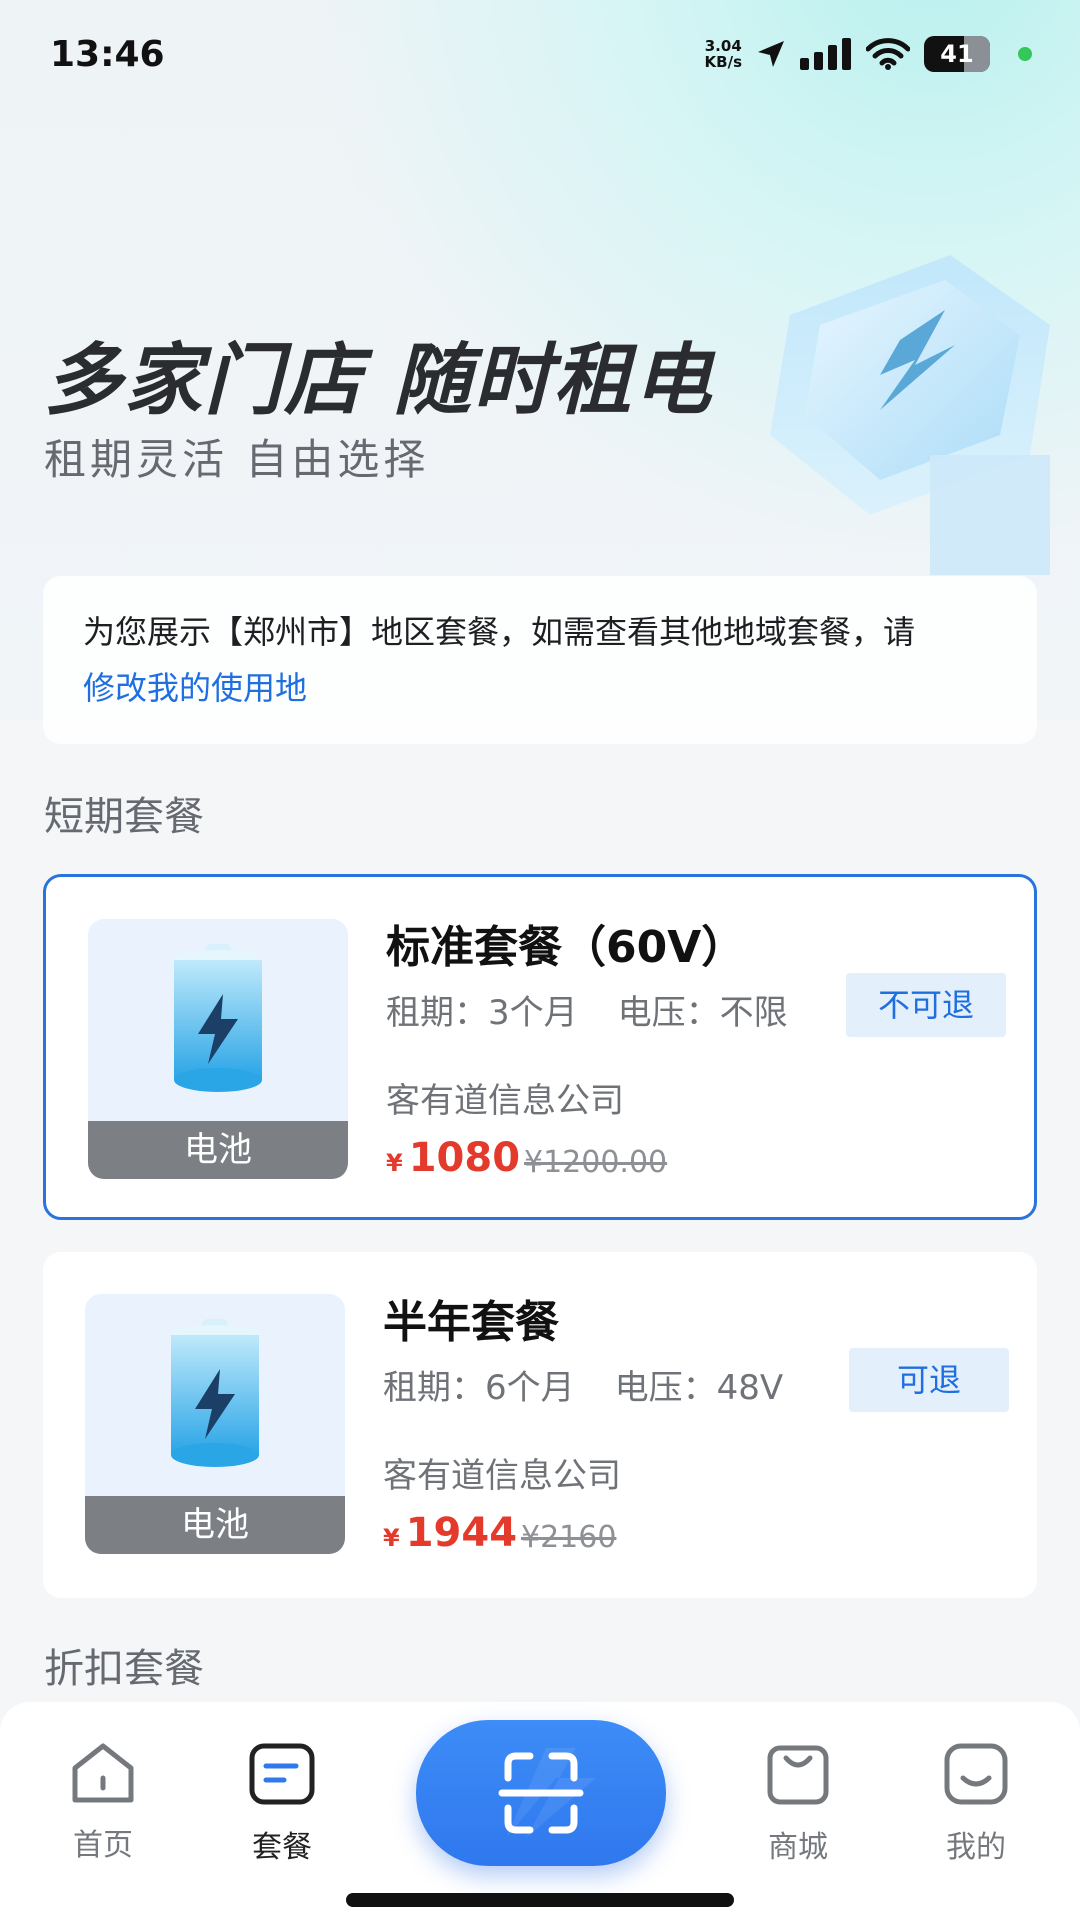  What do you see at coordinates (237, 459) in the screenshot?
I see `hero-subtitle: 租期灵活 自由选择` at bounding box center [237, 459].